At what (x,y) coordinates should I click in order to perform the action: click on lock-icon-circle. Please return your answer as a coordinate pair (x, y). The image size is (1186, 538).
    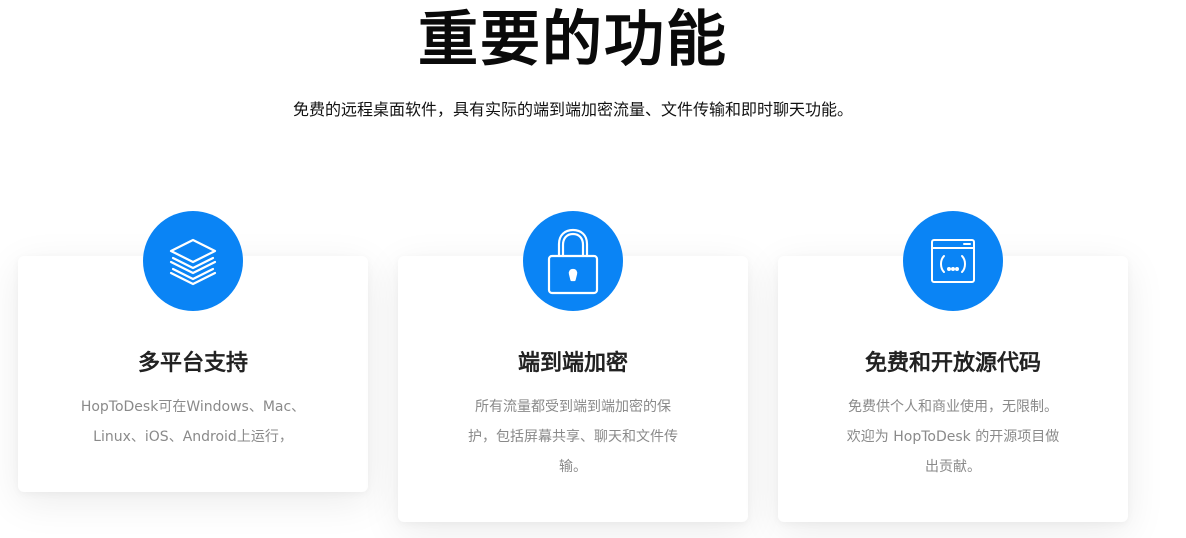
    Looking at the image, I should click on (573, 261).